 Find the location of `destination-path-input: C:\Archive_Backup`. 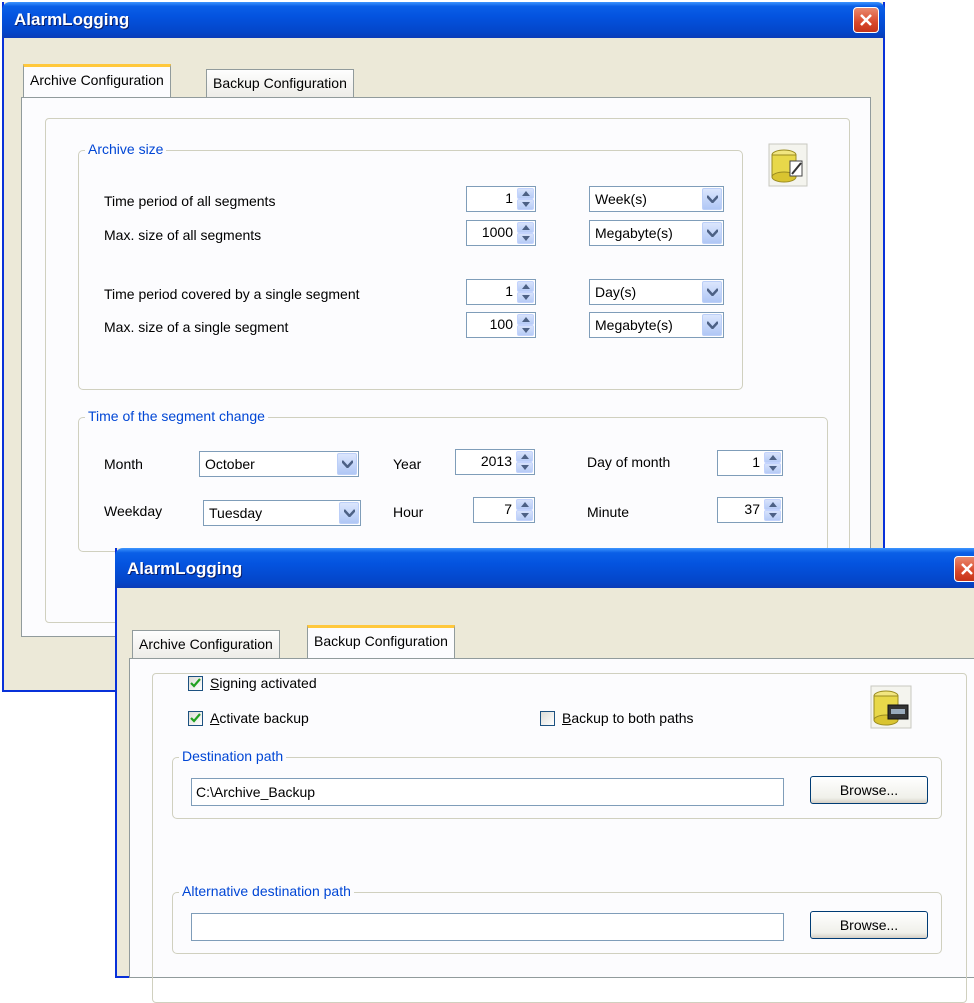

destination-path-input: C:\Archive_Backup is located at coordinates (487, 792).